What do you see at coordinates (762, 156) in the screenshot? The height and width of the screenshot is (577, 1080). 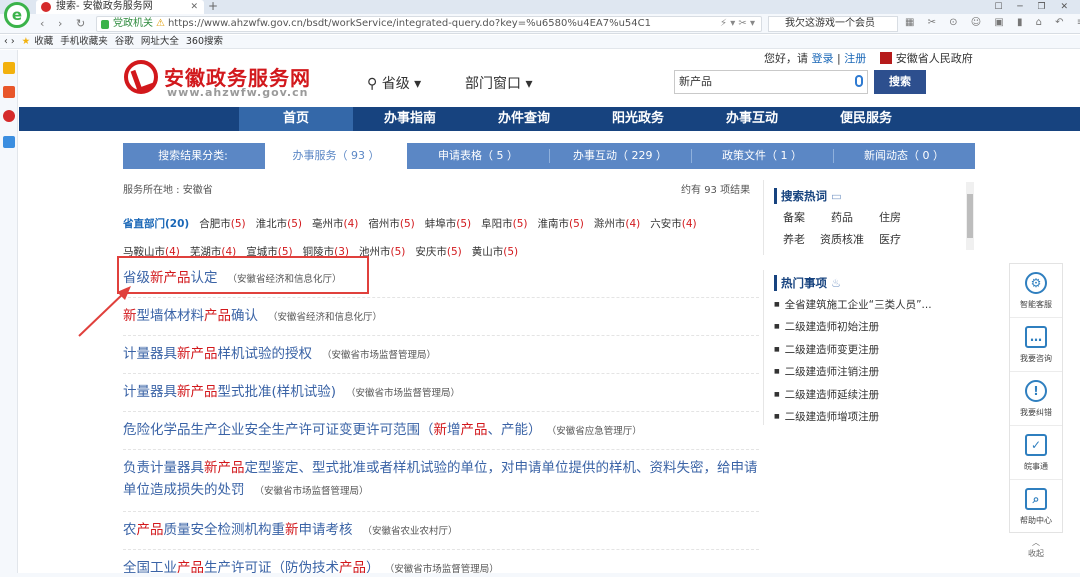 I see `tab-policies: 政策文件（ 1 ）` at bounding box center [762, 156].